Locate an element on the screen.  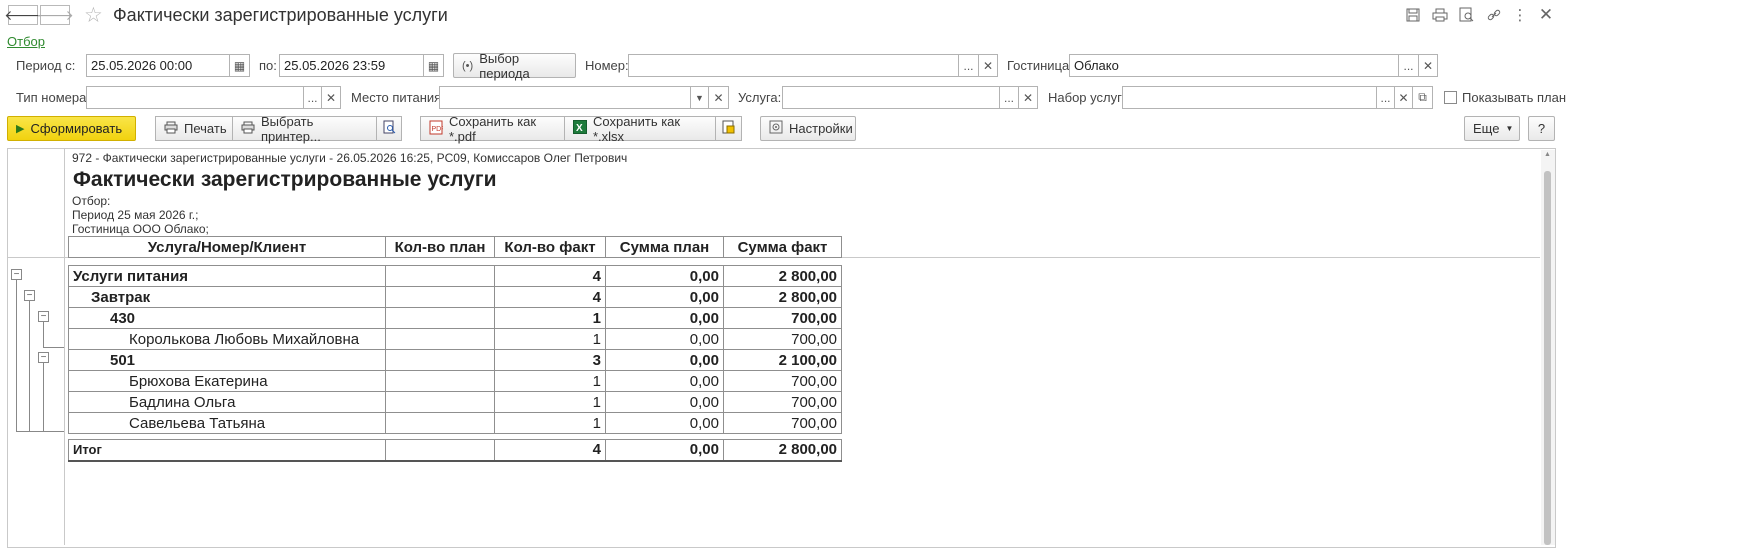
table-row: Брюхова Екатерина 1 0,00 700,00 is located at coordinates (455, 381).